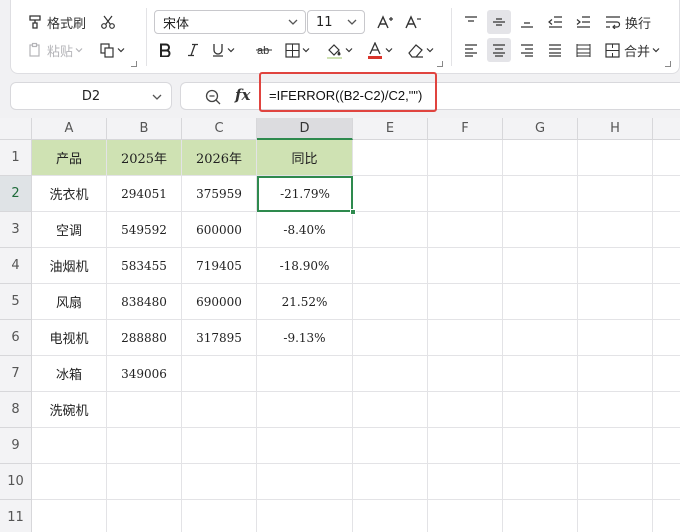 The image size is (680, 532). What do you see at coordinates (16, 482) in the screenshot?
I see `row-header-10: 10` at bounding box center [16, 482].